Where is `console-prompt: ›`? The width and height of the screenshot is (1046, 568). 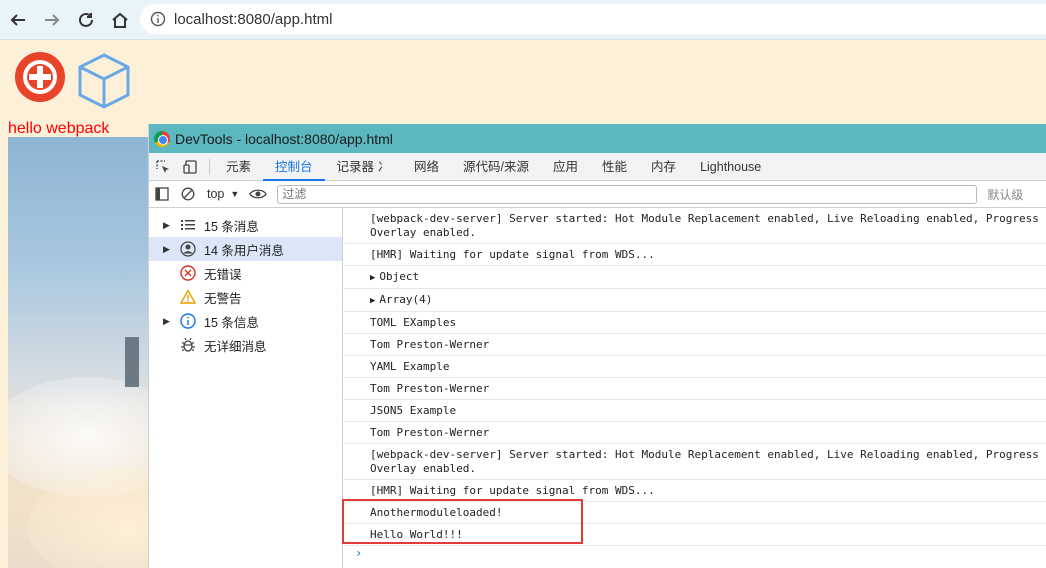
console-prompt: › is located at coordinates (694, 553).